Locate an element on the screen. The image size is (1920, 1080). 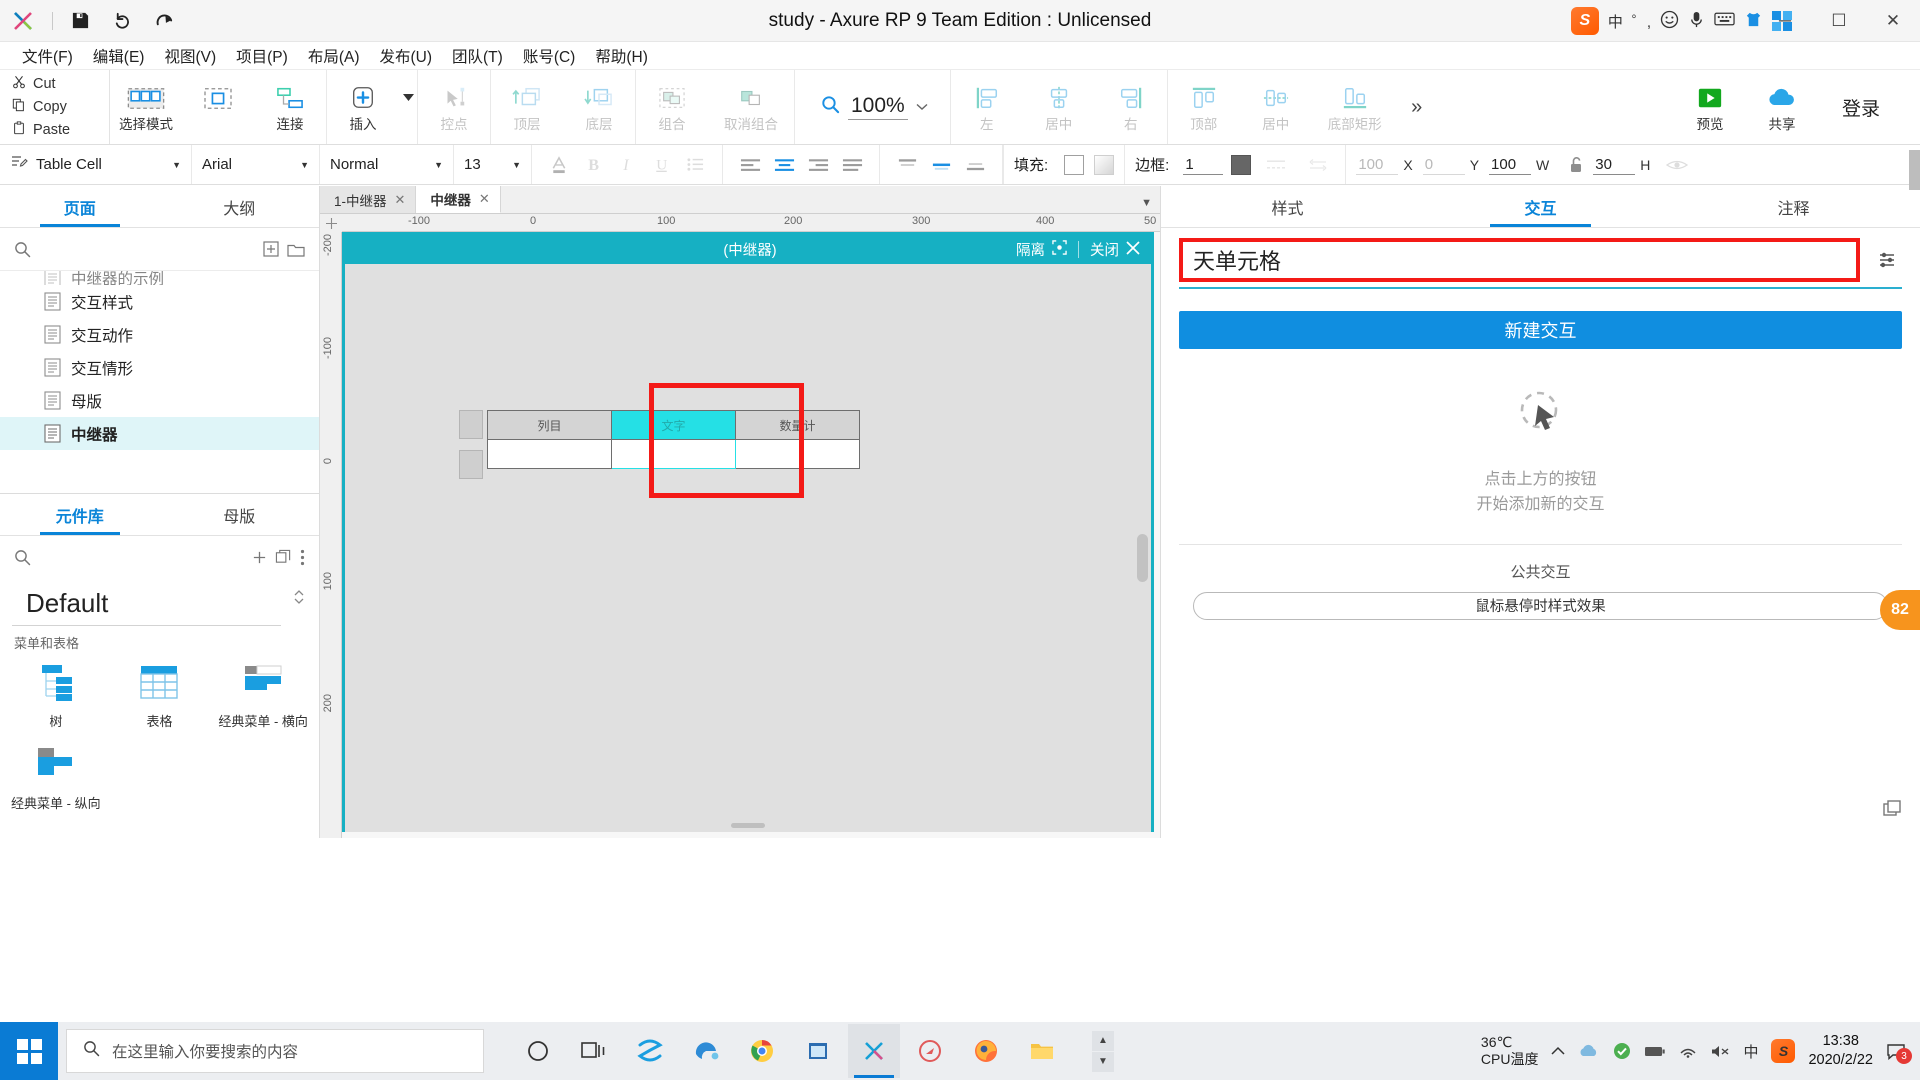
border-style-icon is located at coordinates (1276, 165).